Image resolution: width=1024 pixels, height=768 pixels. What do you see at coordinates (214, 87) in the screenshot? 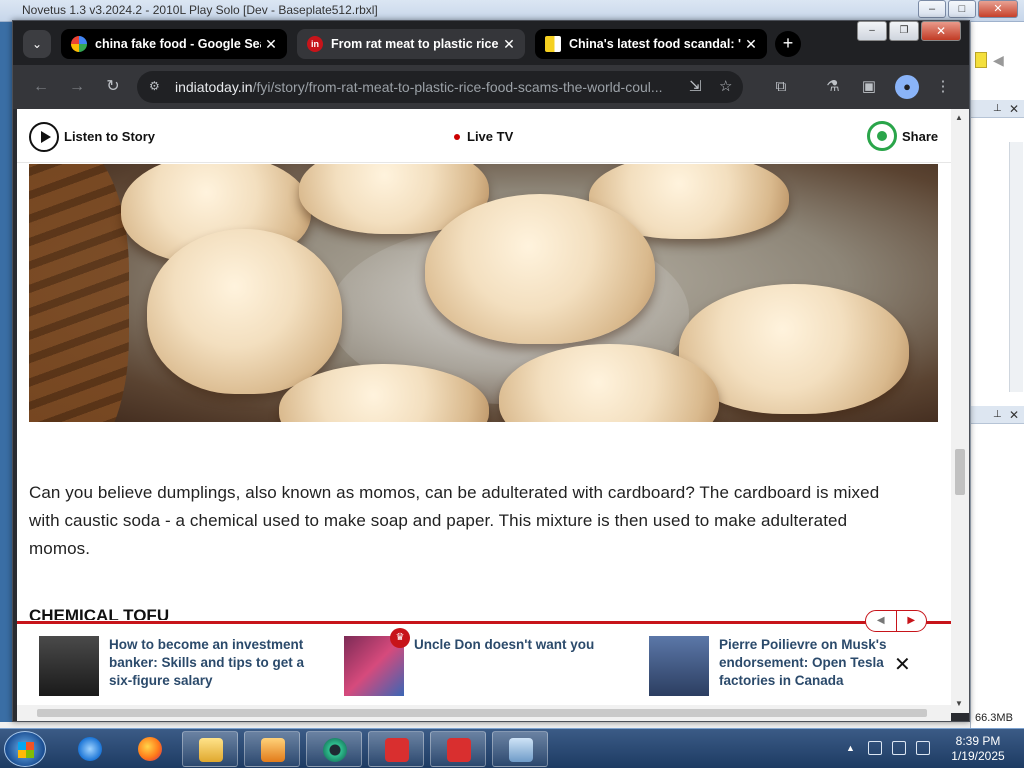
I see `url-host: indiatoday.in` at bounding box center [214, 87].